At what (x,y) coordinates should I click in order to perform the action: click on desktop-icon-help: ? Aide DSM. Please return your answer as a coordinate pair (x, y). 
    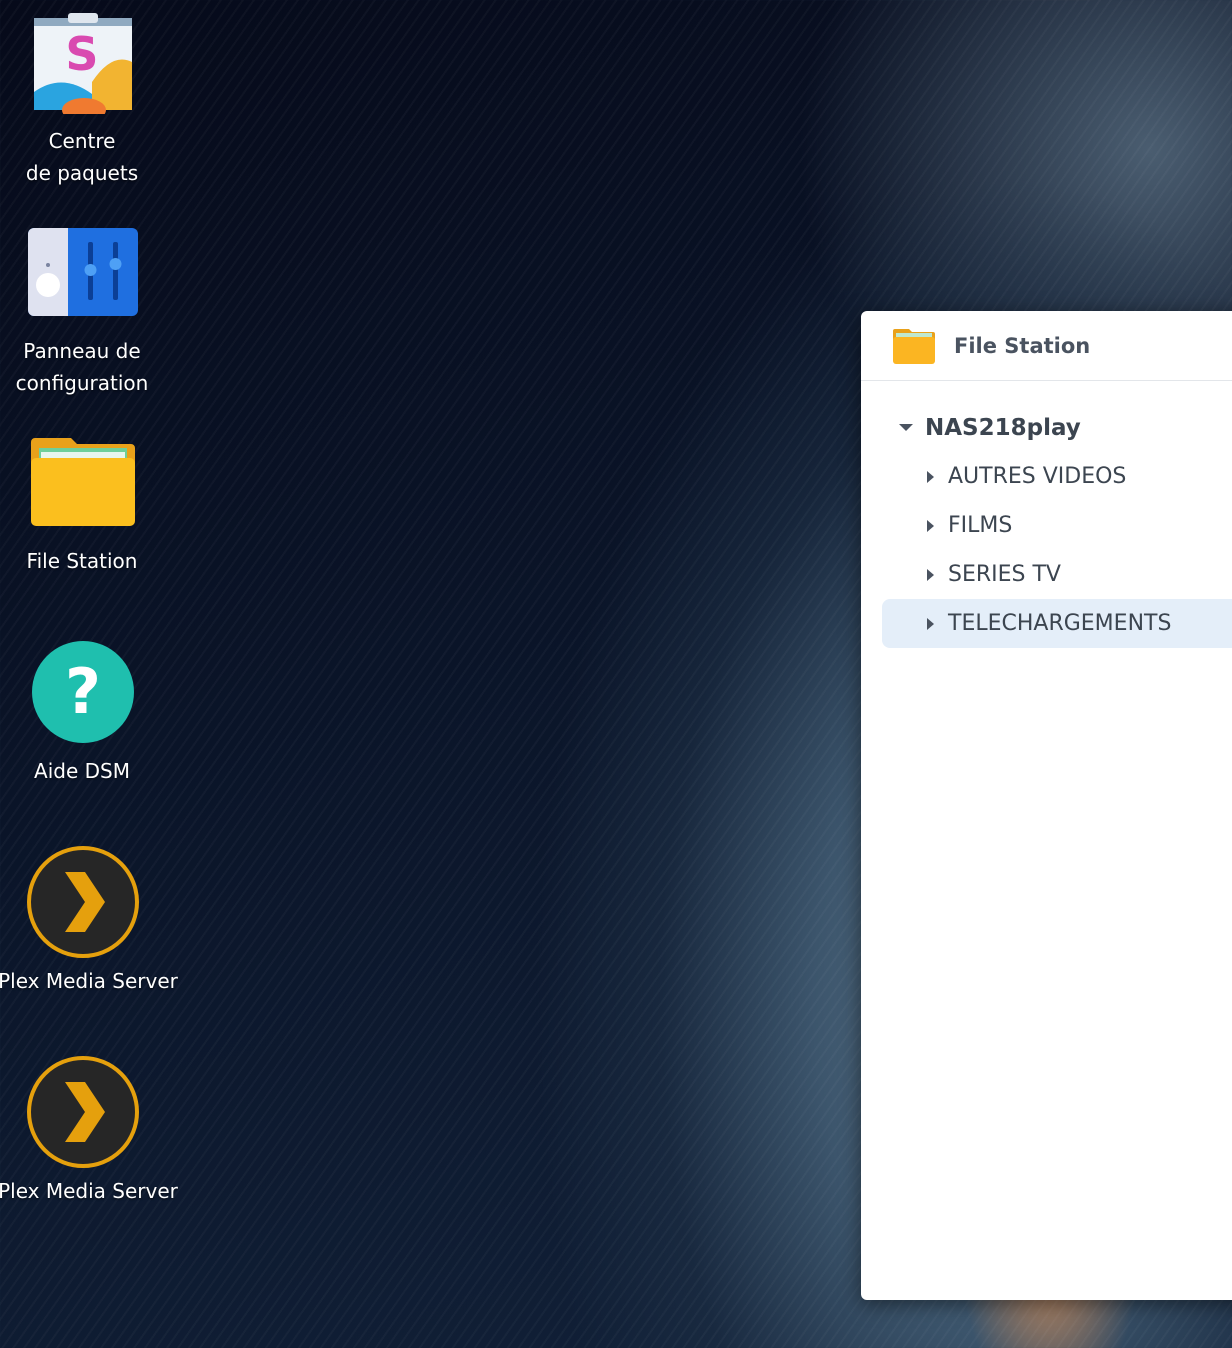
    Looking at the image, I should click on (82, 720).